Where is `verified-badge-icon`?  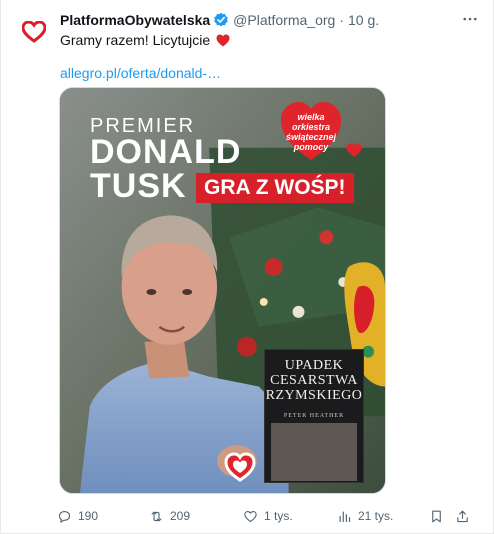 verified-badge-icon is located at coordinates (221, 19).